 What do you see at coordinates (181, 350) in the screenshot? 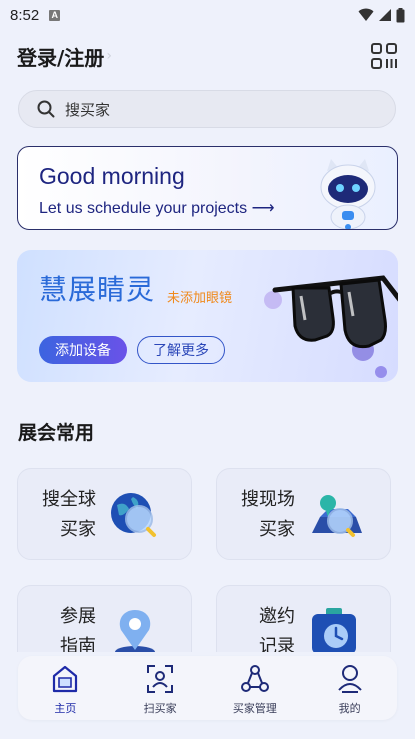
I see `learn-more-button: 了解更多` at bounding box center [181, 350].